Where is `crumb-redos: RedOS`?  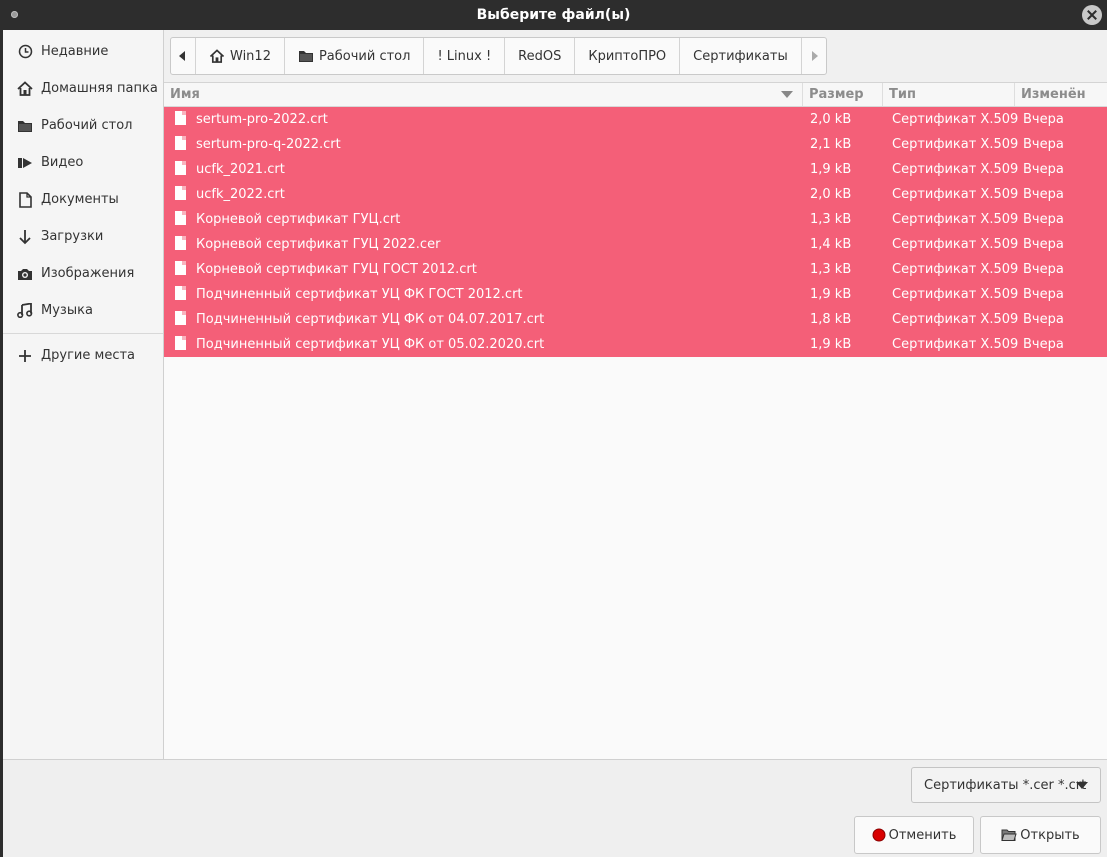 crumb-redos: RedOS is located at coordinates (540, 56).